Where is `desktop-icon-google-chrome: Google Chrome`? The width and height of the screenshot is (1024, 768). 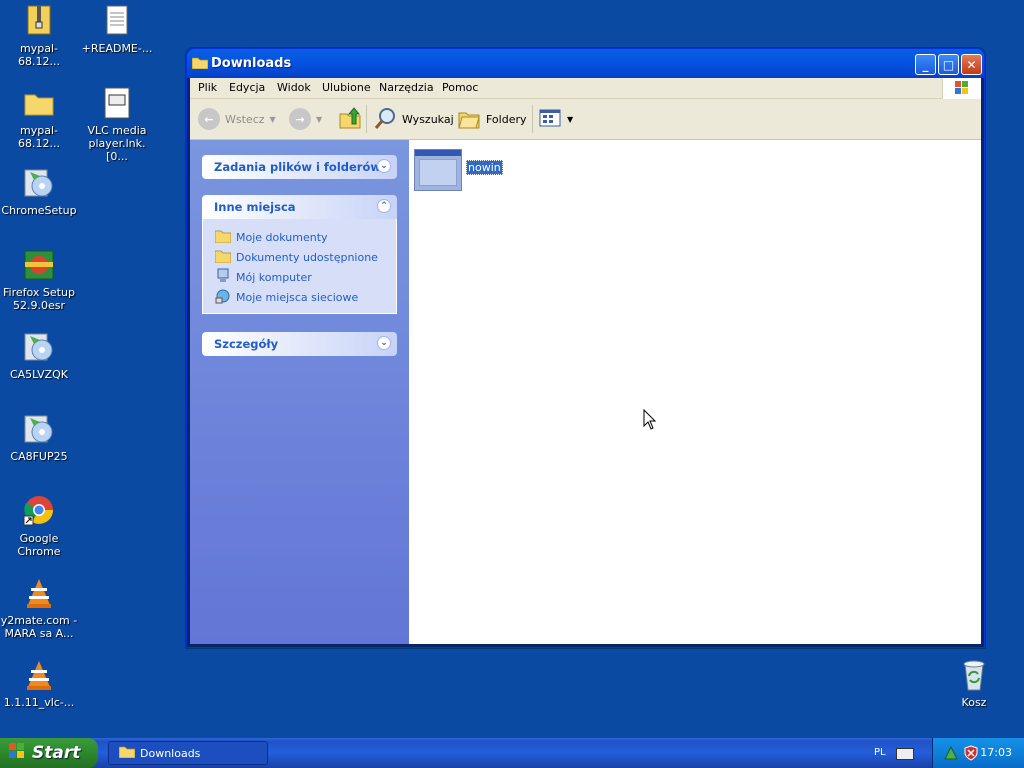
desktop-icon-google-chrome: Google Chrome is located at coordinates (39, 526).